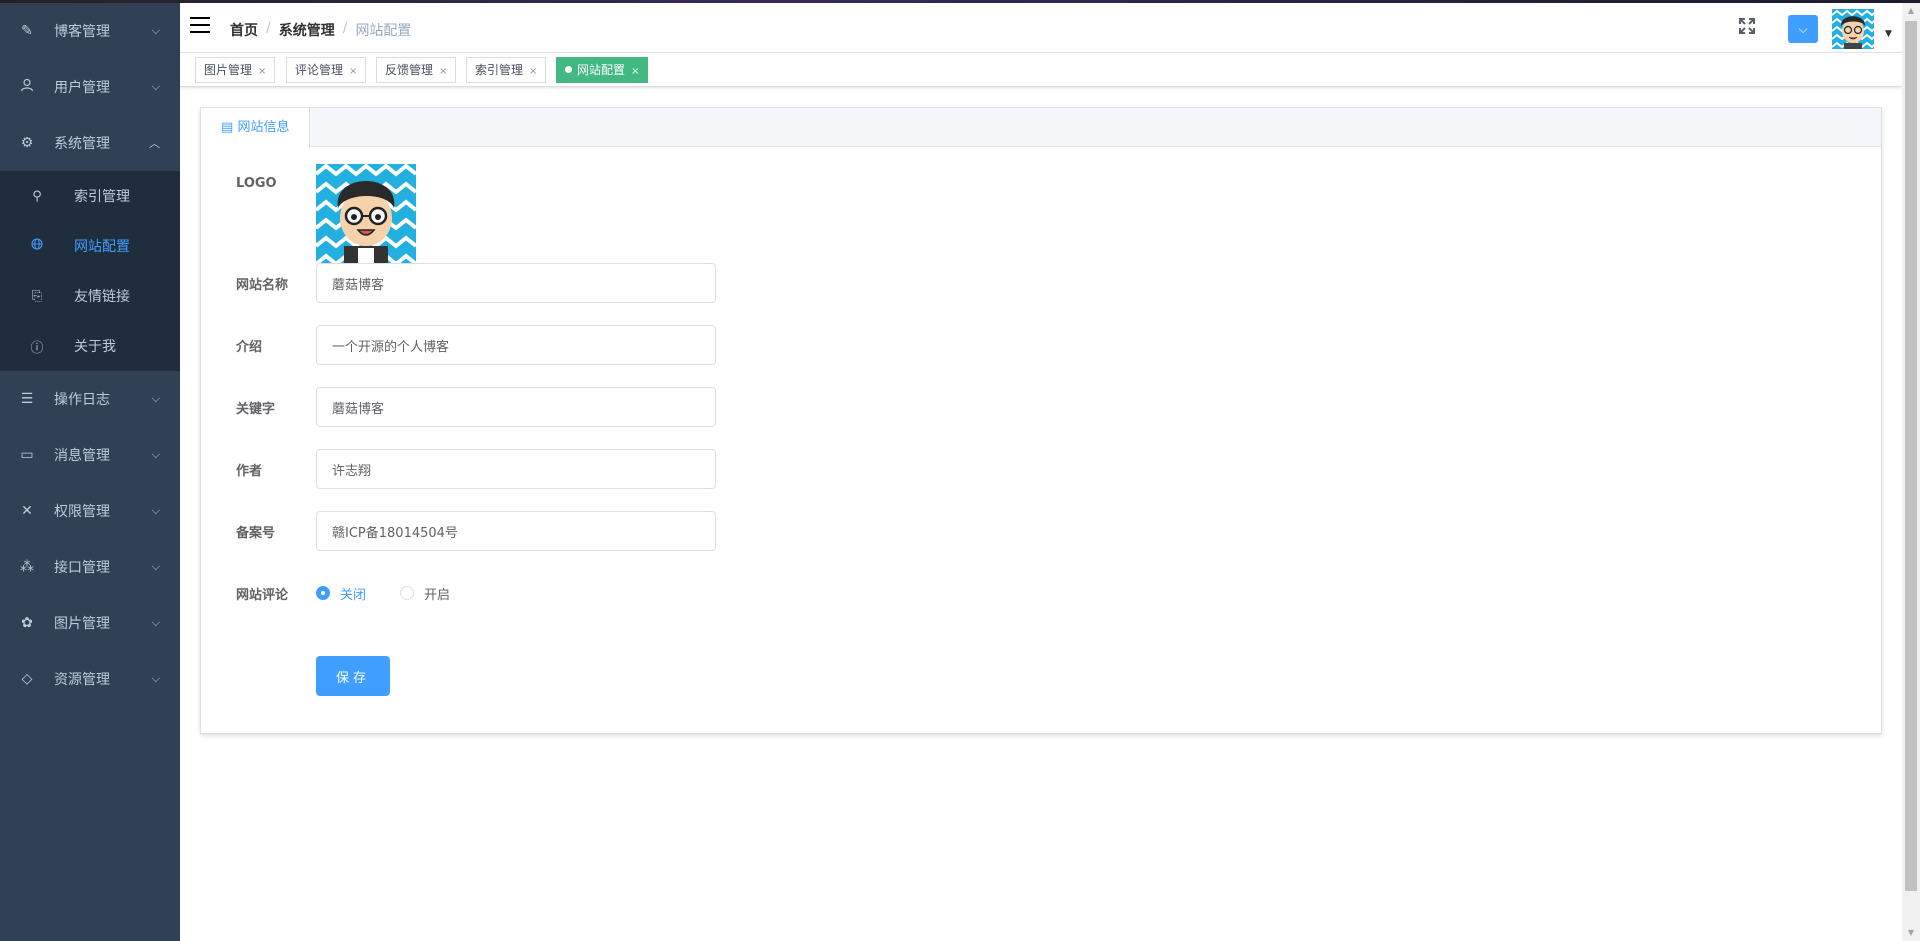 The width and height of the screenshot is (1920, 941). What do you see at coordinates (82, 568) in the screenshot?
I see `sidebar-item-label: 接口管理` at bounding box center [82, 568].